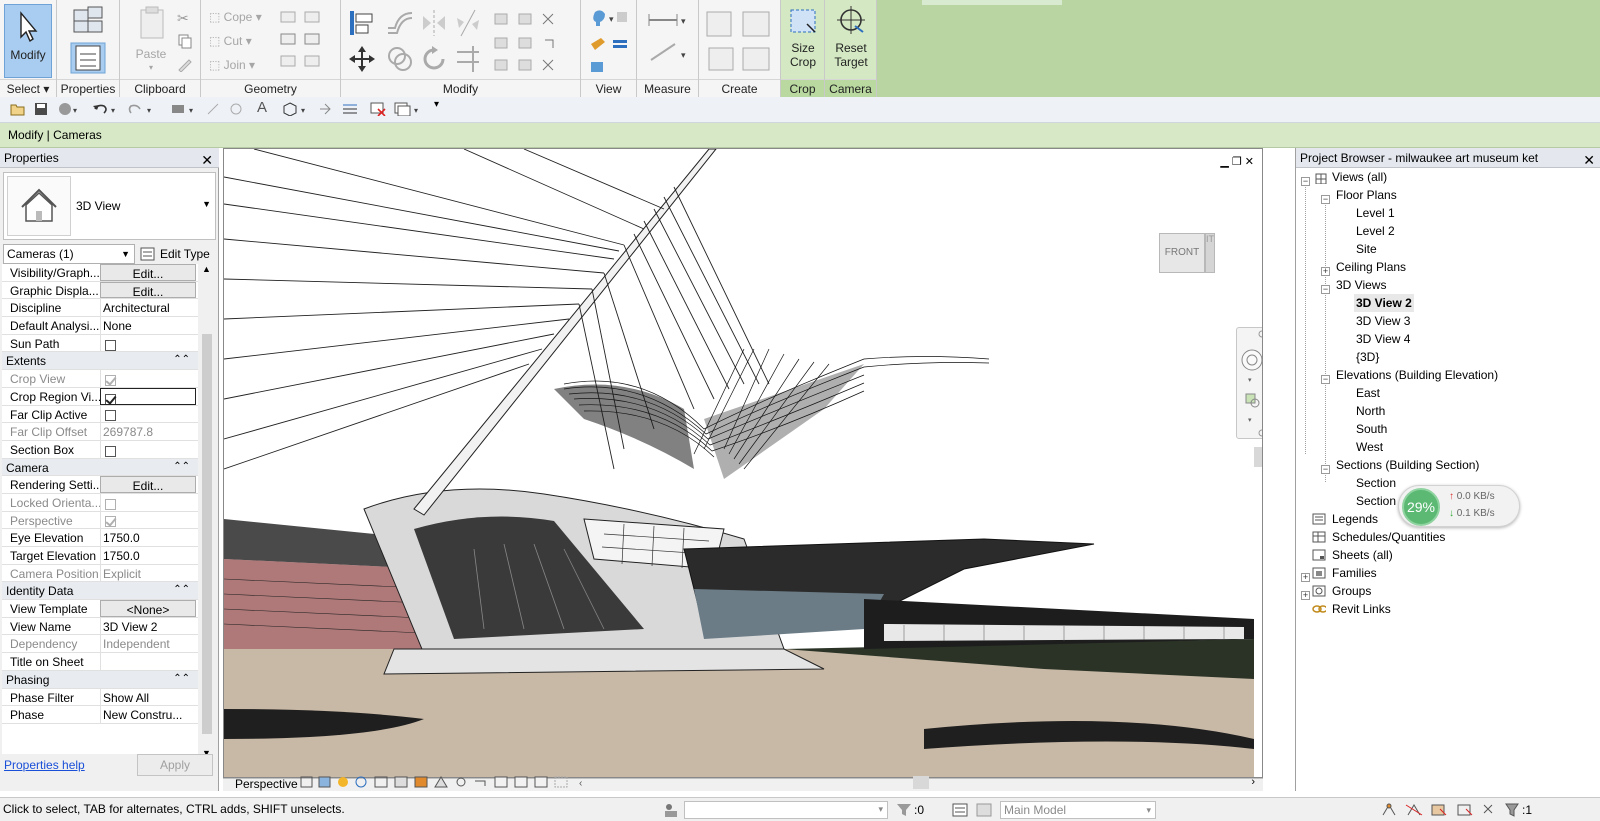  I want to click on sun-path-checkbox, so click(110, 345).